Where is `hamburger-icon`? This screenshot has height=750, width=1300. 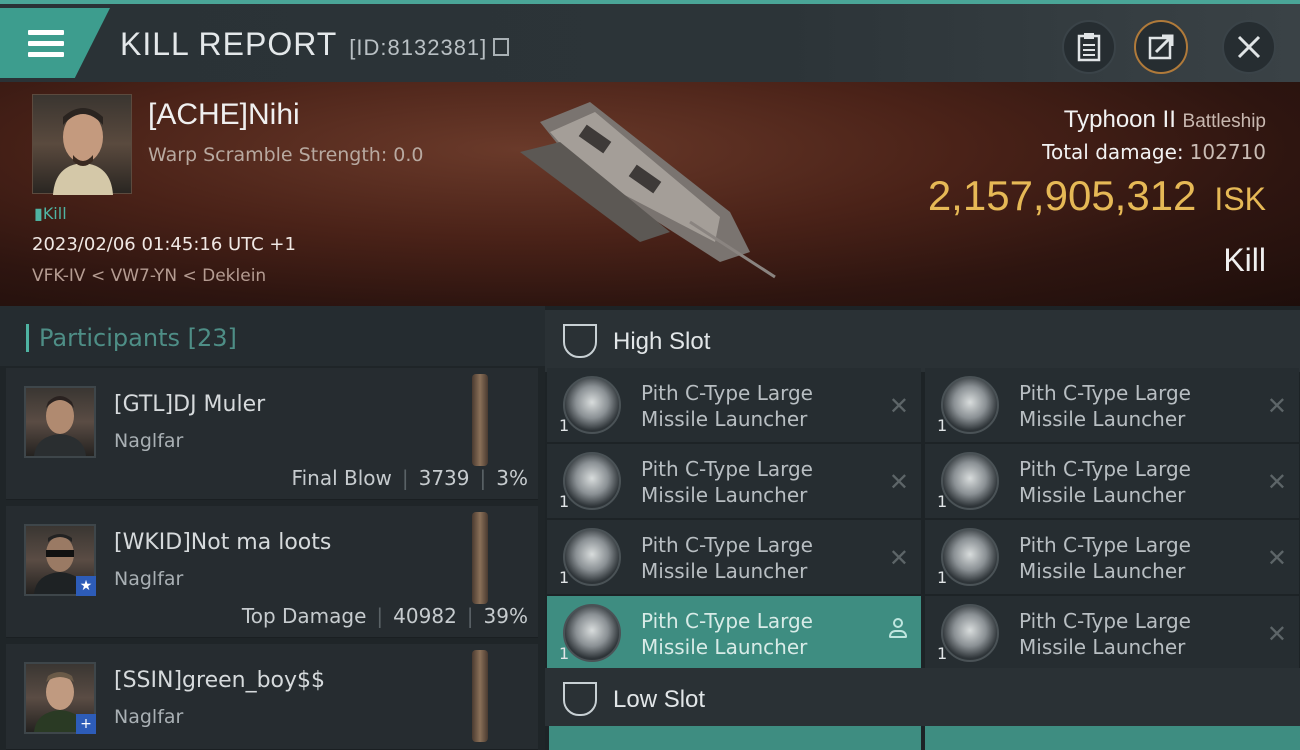
hamburger-icon is located at coordinates (46, 46).